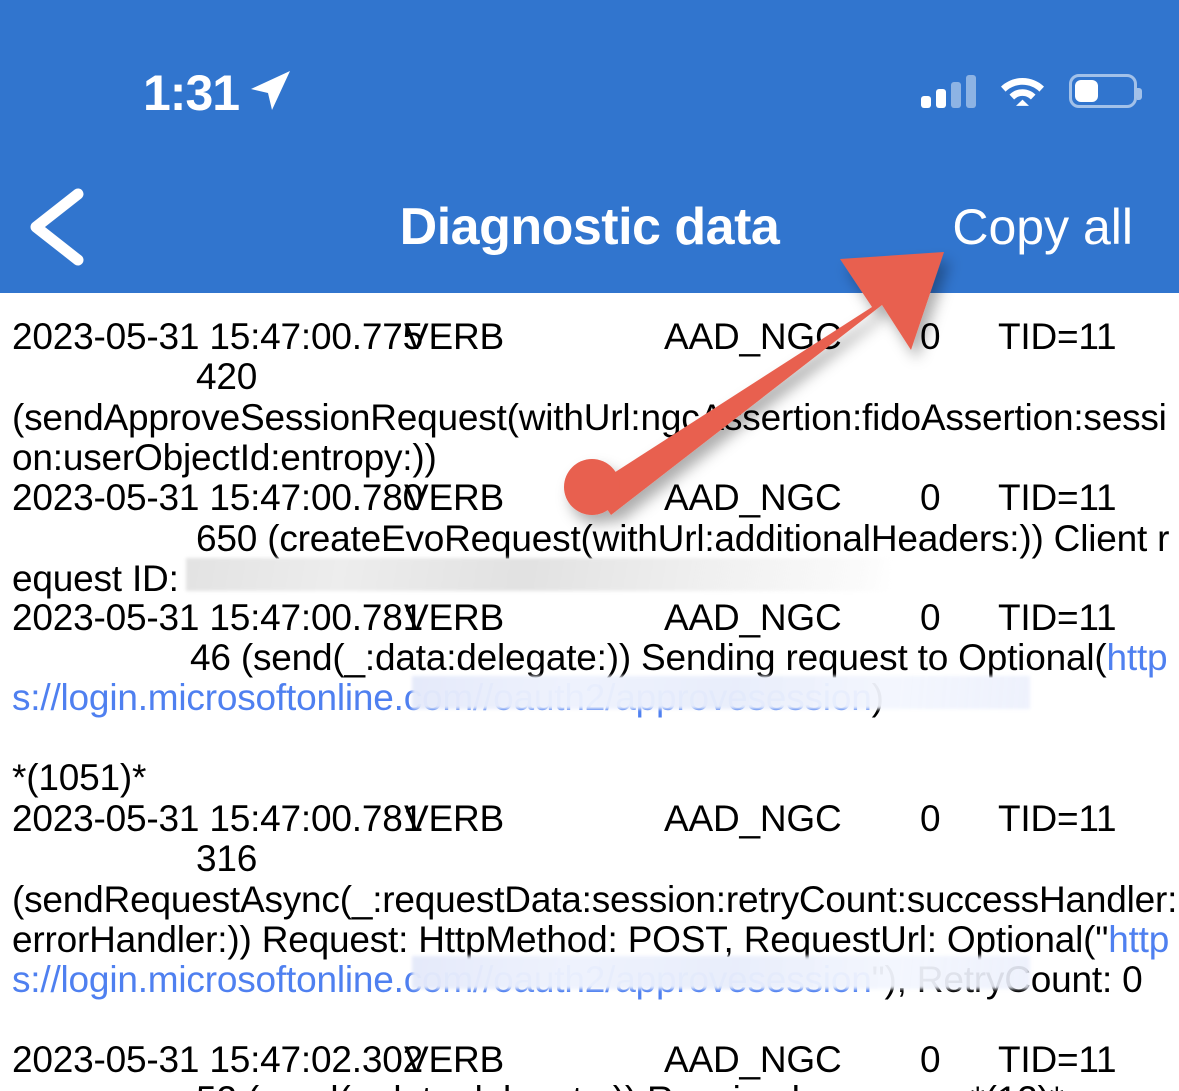 Image resolution: width=1179 pixels, height=1091 pixels. I want to click on log-line-number: 46, so click(210, 657).